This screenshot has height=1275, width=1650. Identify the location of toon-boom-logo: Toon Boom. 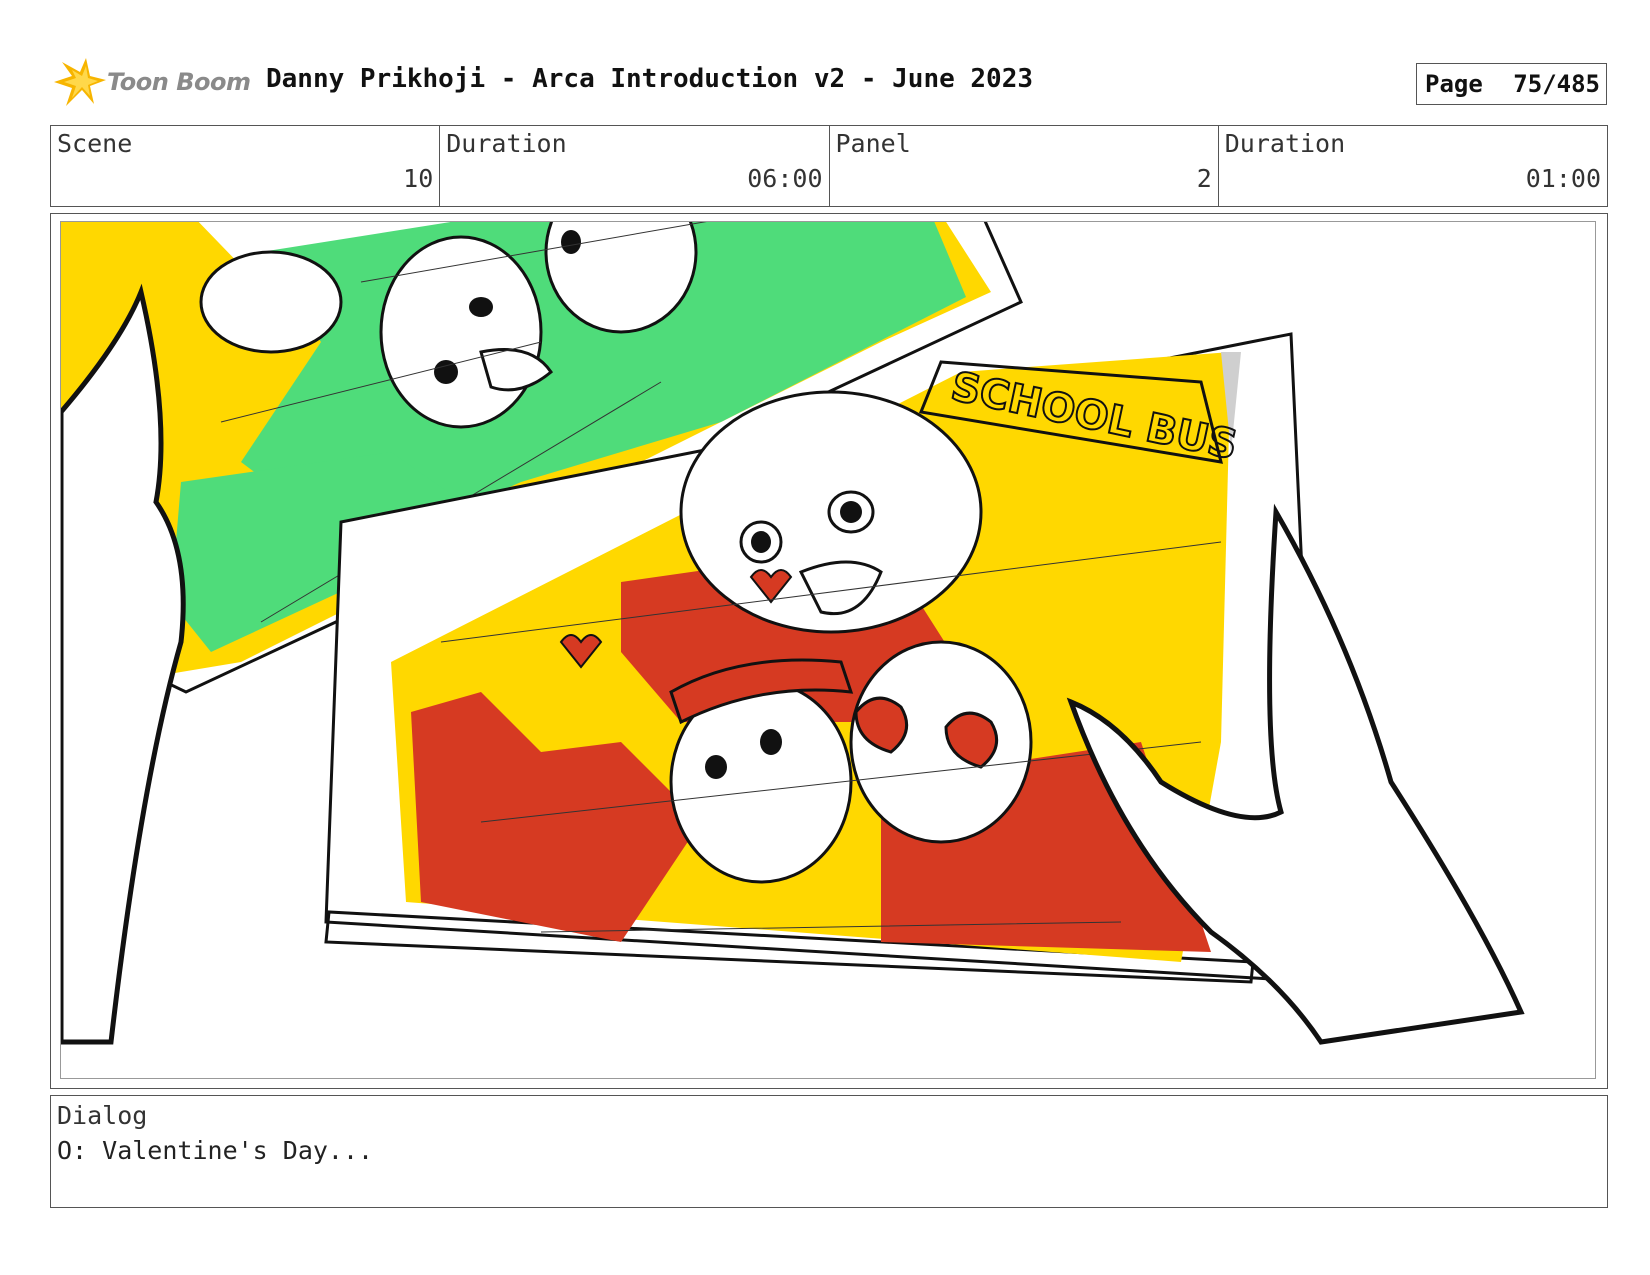
(152, 84).